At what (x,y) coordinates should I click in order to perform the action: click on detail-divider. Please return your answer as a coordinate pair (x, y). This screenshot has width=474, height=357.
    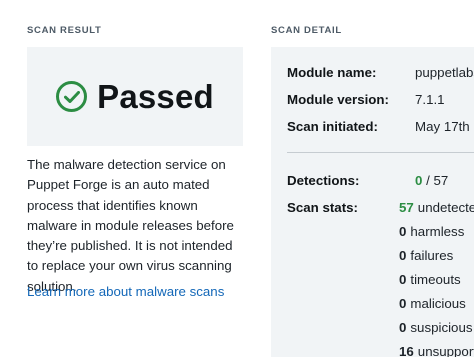
    Looking at the image, I should click on (380, 152).